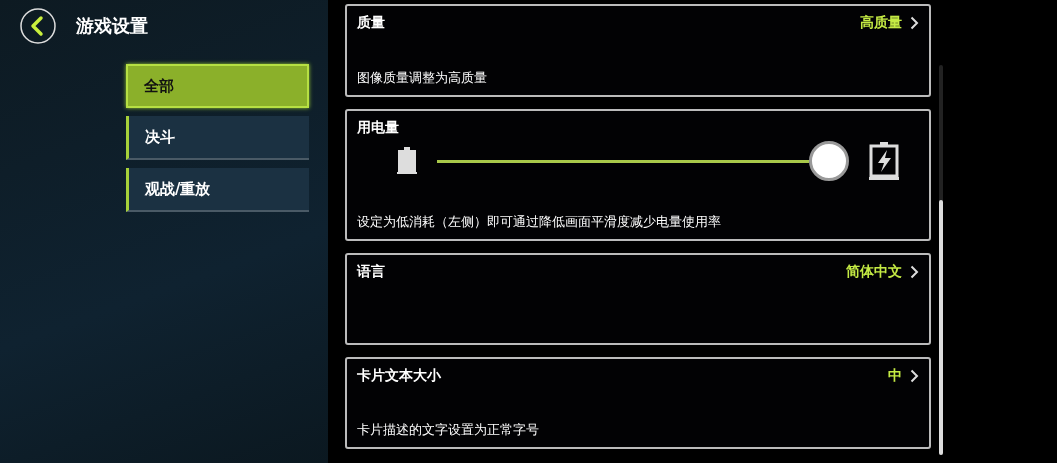 Image resolution: width=1057 pixels, height=463 pixels. What do you see at coordinates (539, 222) in the screenshot?
I see `setting-description: 设定为低消耗（左侧）即可通过降低画面平滑度减少电量使用率` at bounding box center [539, 222].